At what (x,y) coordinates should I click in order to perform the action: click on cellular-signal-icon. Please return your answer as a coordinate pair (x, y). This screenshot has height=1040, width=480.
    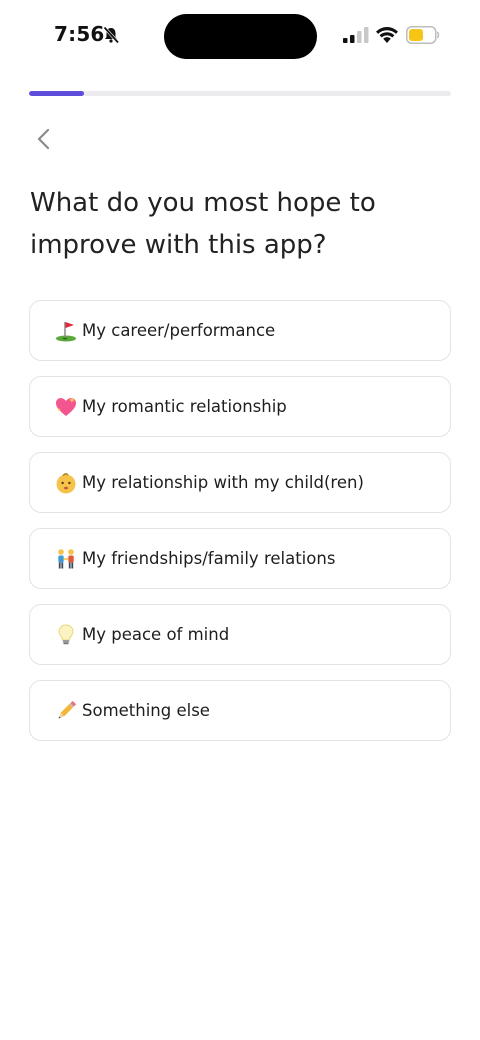
    Looking at the image, I should click on (356, 35).